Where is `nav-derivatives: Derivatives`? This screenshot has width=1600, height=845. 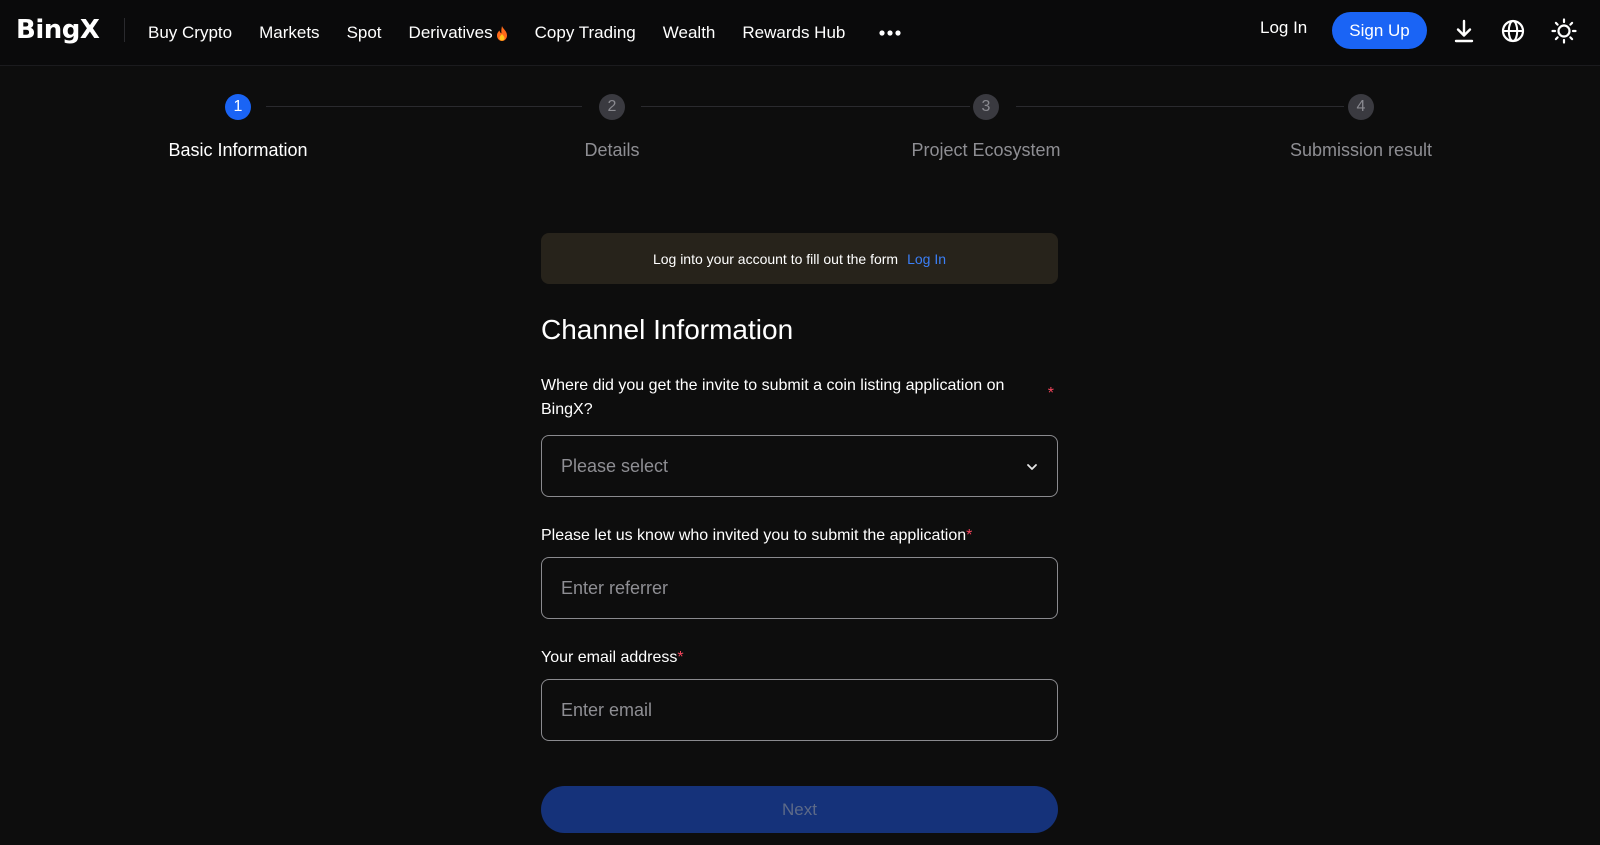
nav-derivatives: Derivatives is located at coordinates (458, 33).